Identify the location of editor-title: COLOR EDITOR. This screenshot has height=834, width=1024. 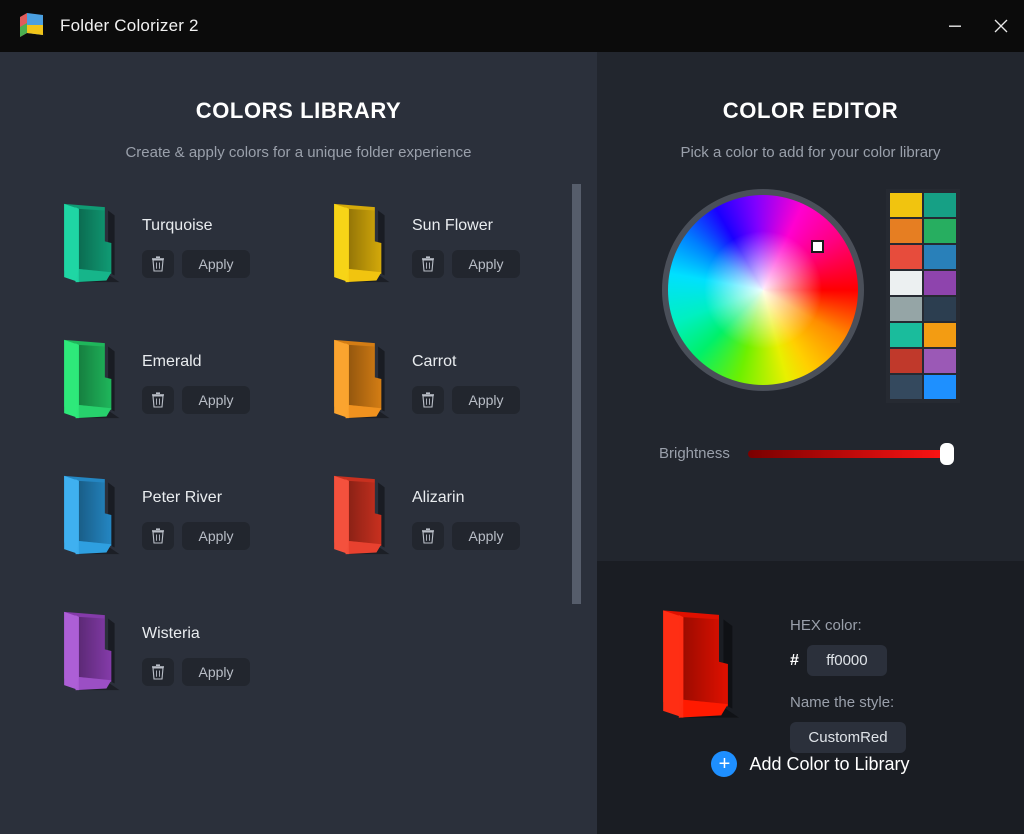
(810, 110).